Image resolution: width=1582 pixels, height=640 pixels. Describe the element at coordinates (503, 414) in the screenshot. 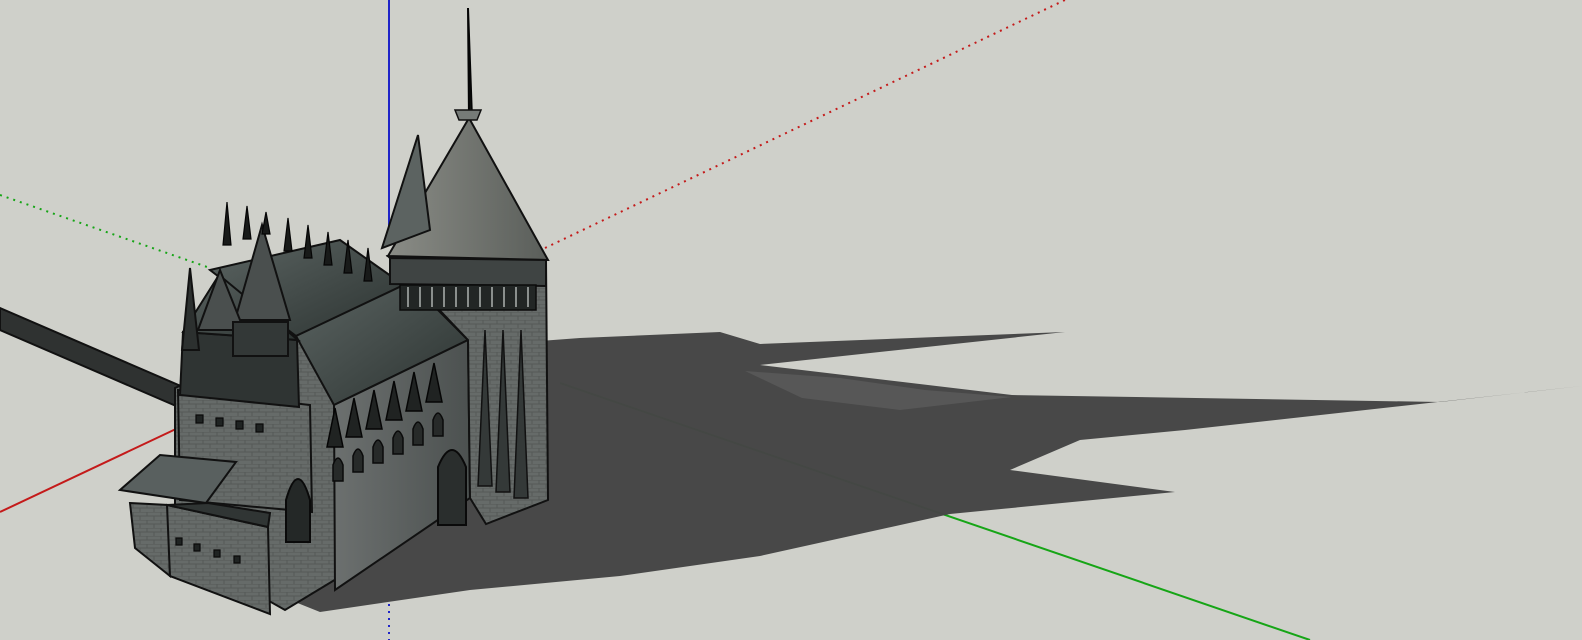

I see `tower-buttresses` at that location.